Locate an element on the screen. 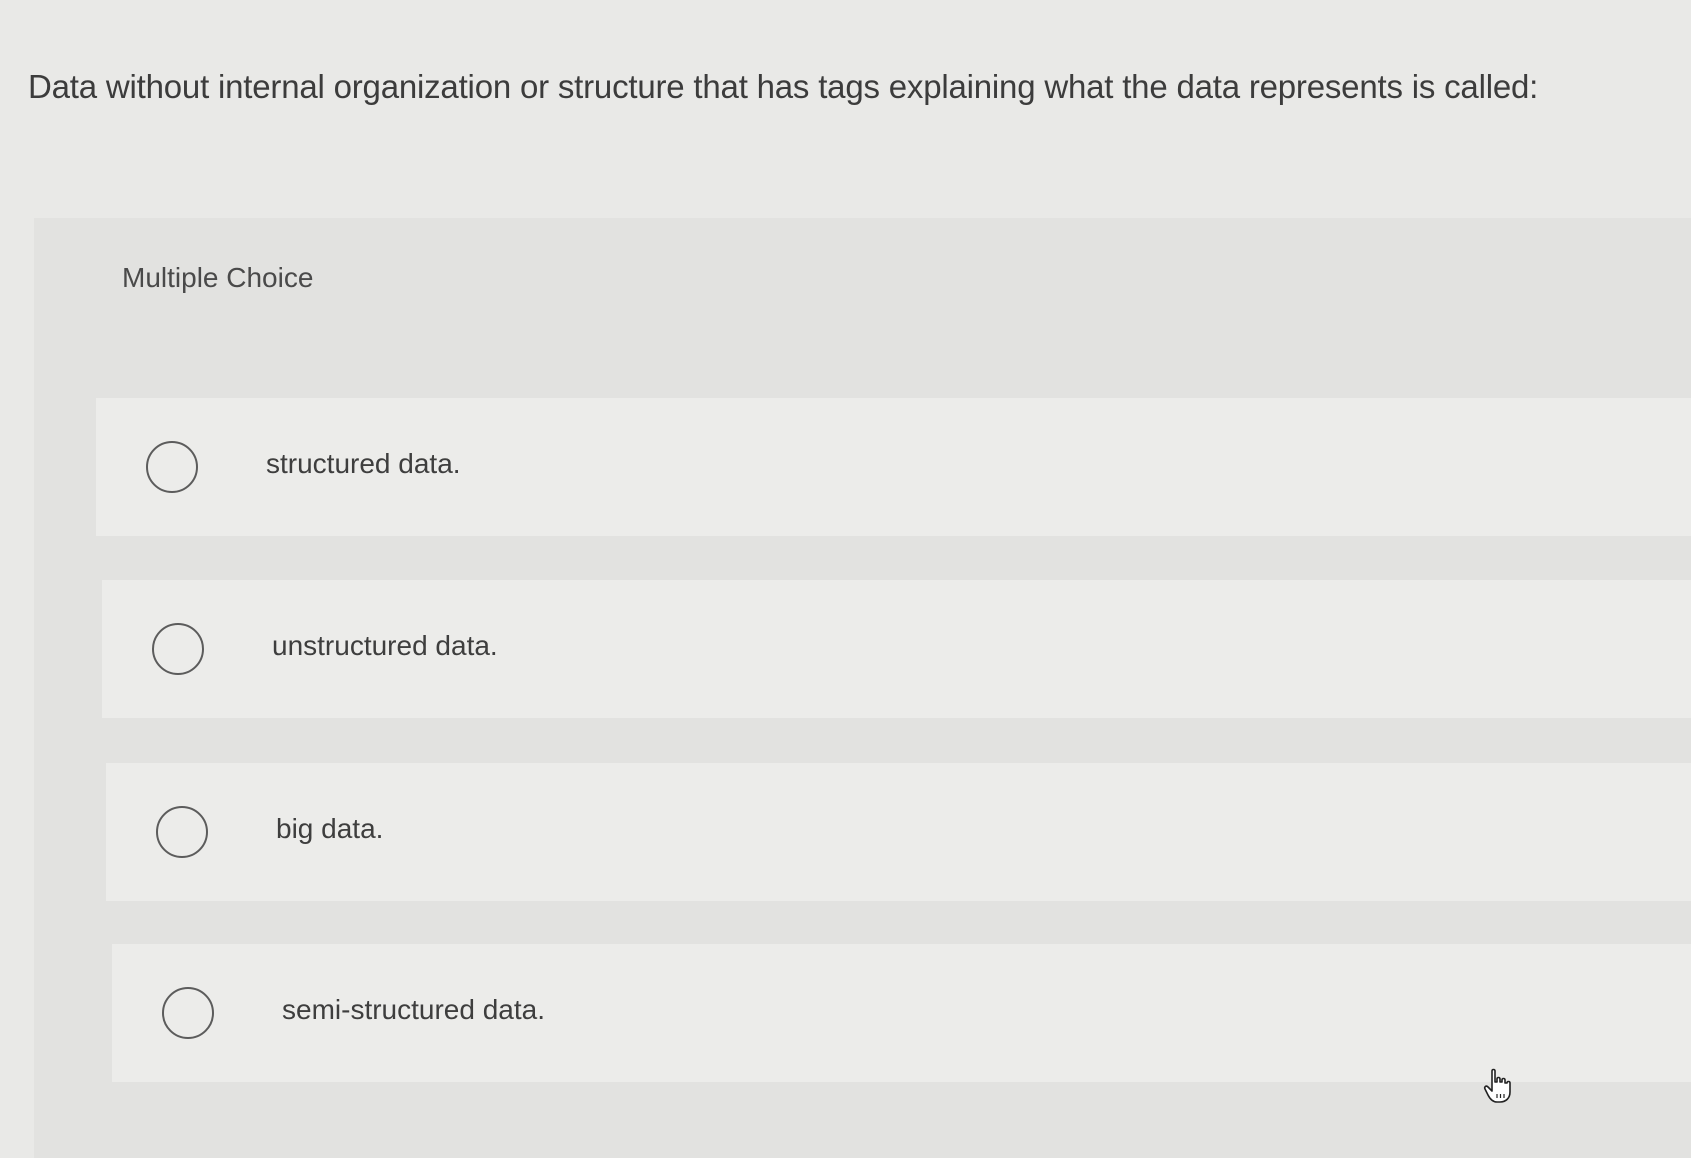  option-unstructured-data: unstructured data. is located at coordinates (896, 649).